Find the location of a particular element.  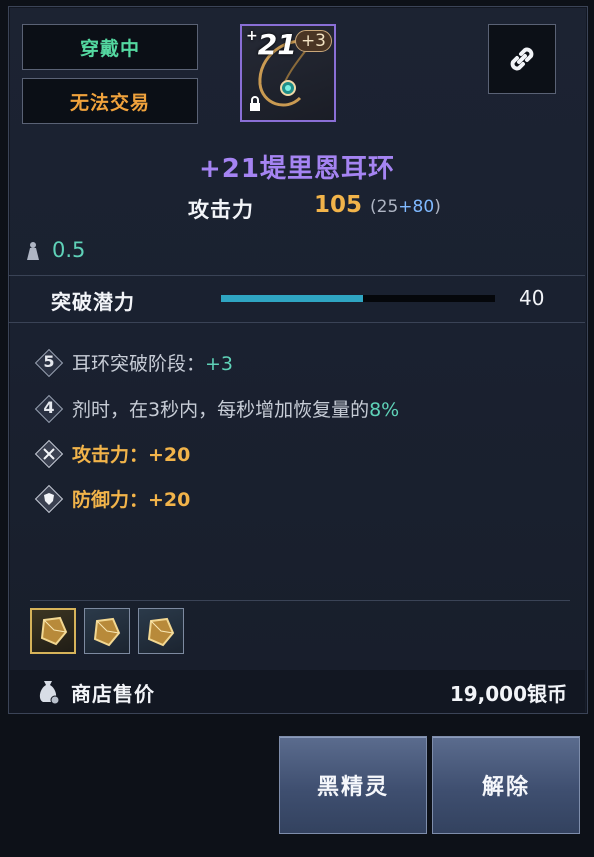

weight-value: 0.5 is located at coordinates (69, 250).